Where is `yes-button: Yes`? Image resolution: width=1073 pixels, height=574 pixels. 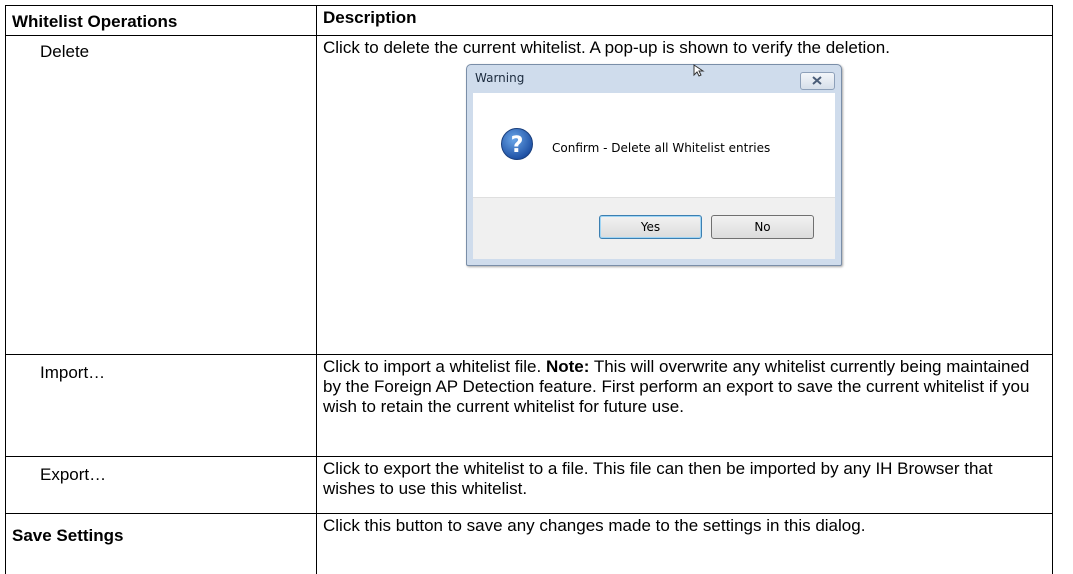
yes-button: Yes is located at coordinates (650, 227).